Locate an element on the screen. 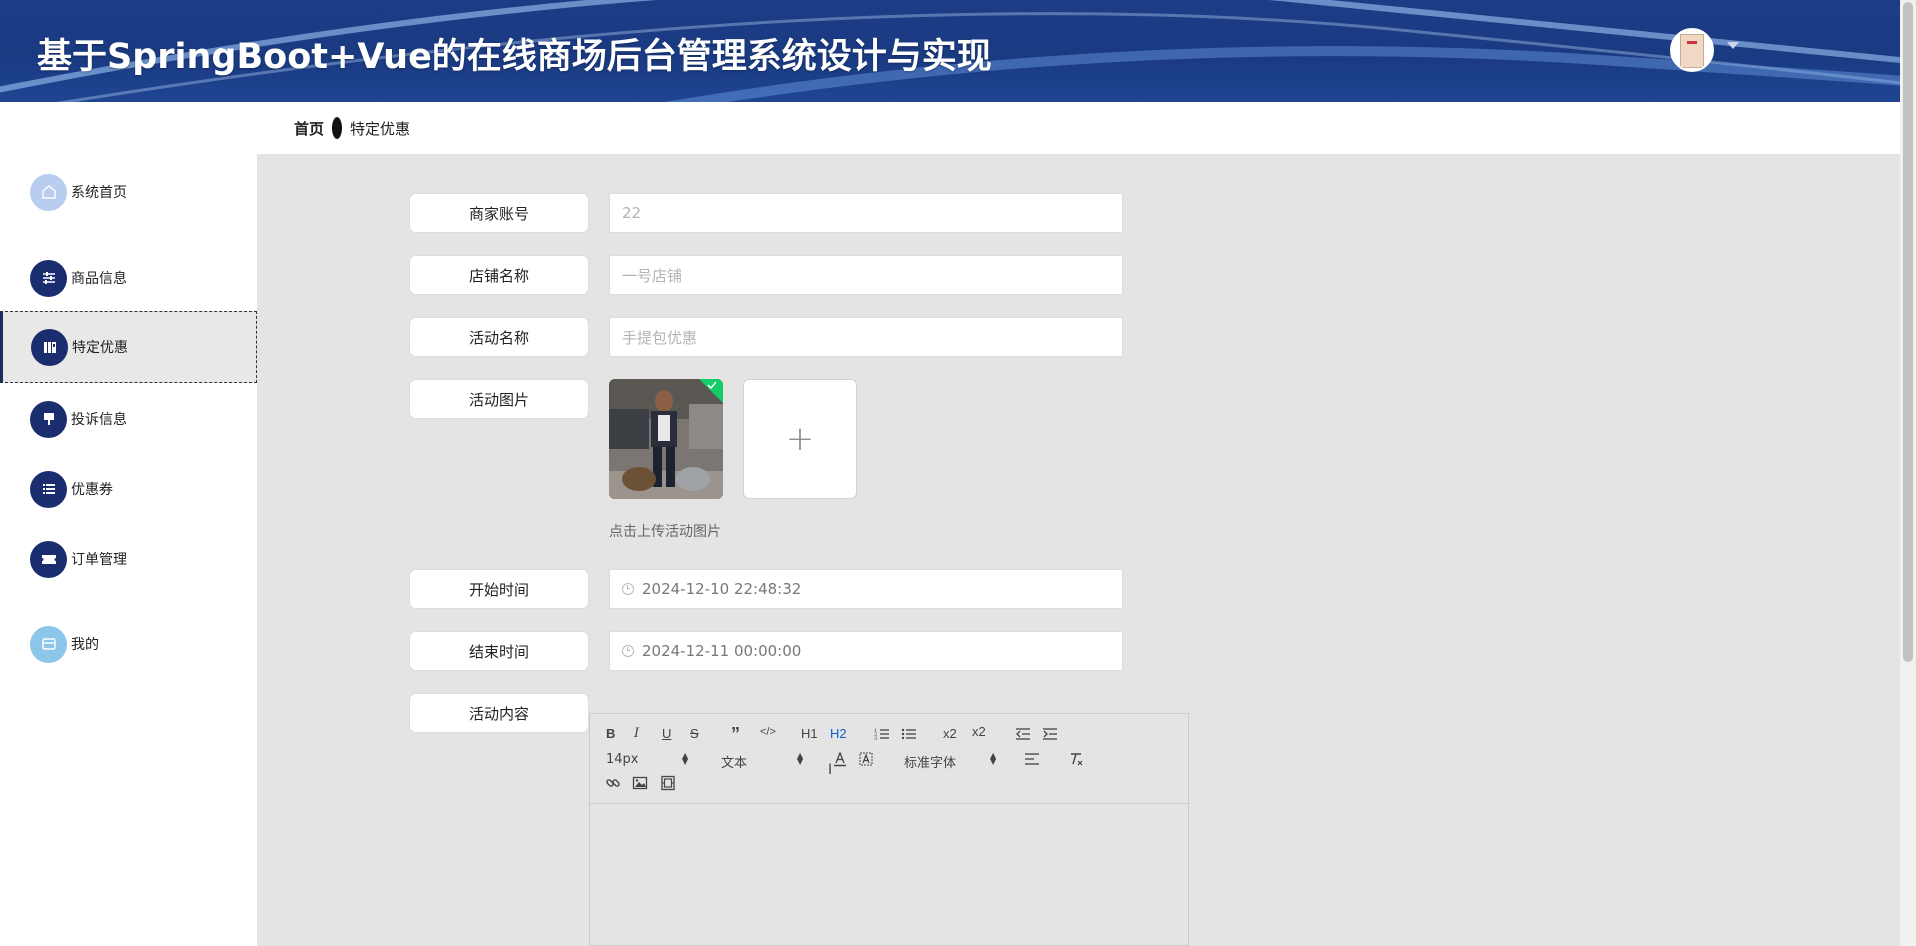  chevron-down-icon is located at coordinates (1733, 45).